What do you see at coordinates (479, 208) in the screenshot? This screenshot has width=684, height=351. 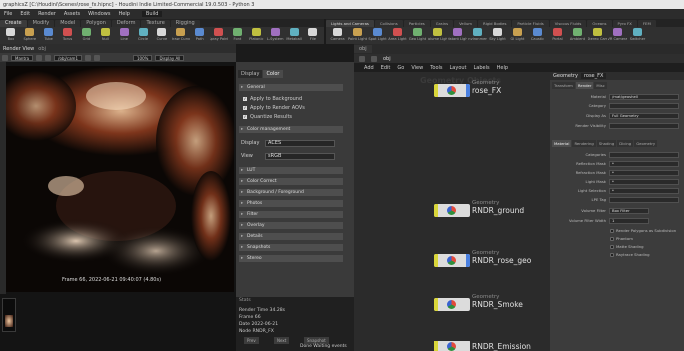 I see `node-rndr-ground: Geometry RNDR_ground` at bounding box center [479, 208].